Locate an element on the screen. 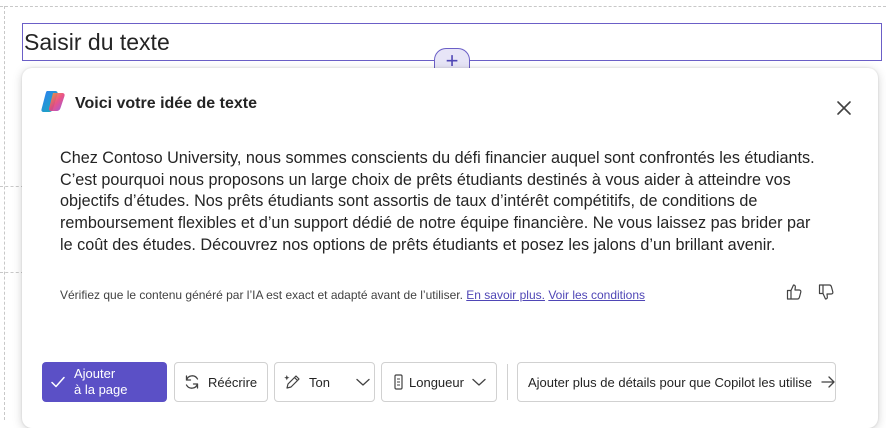 Image resolution: width=886 pixels, height=428 pixels. copilot-logo-icon is located at coordinates (54, 101).